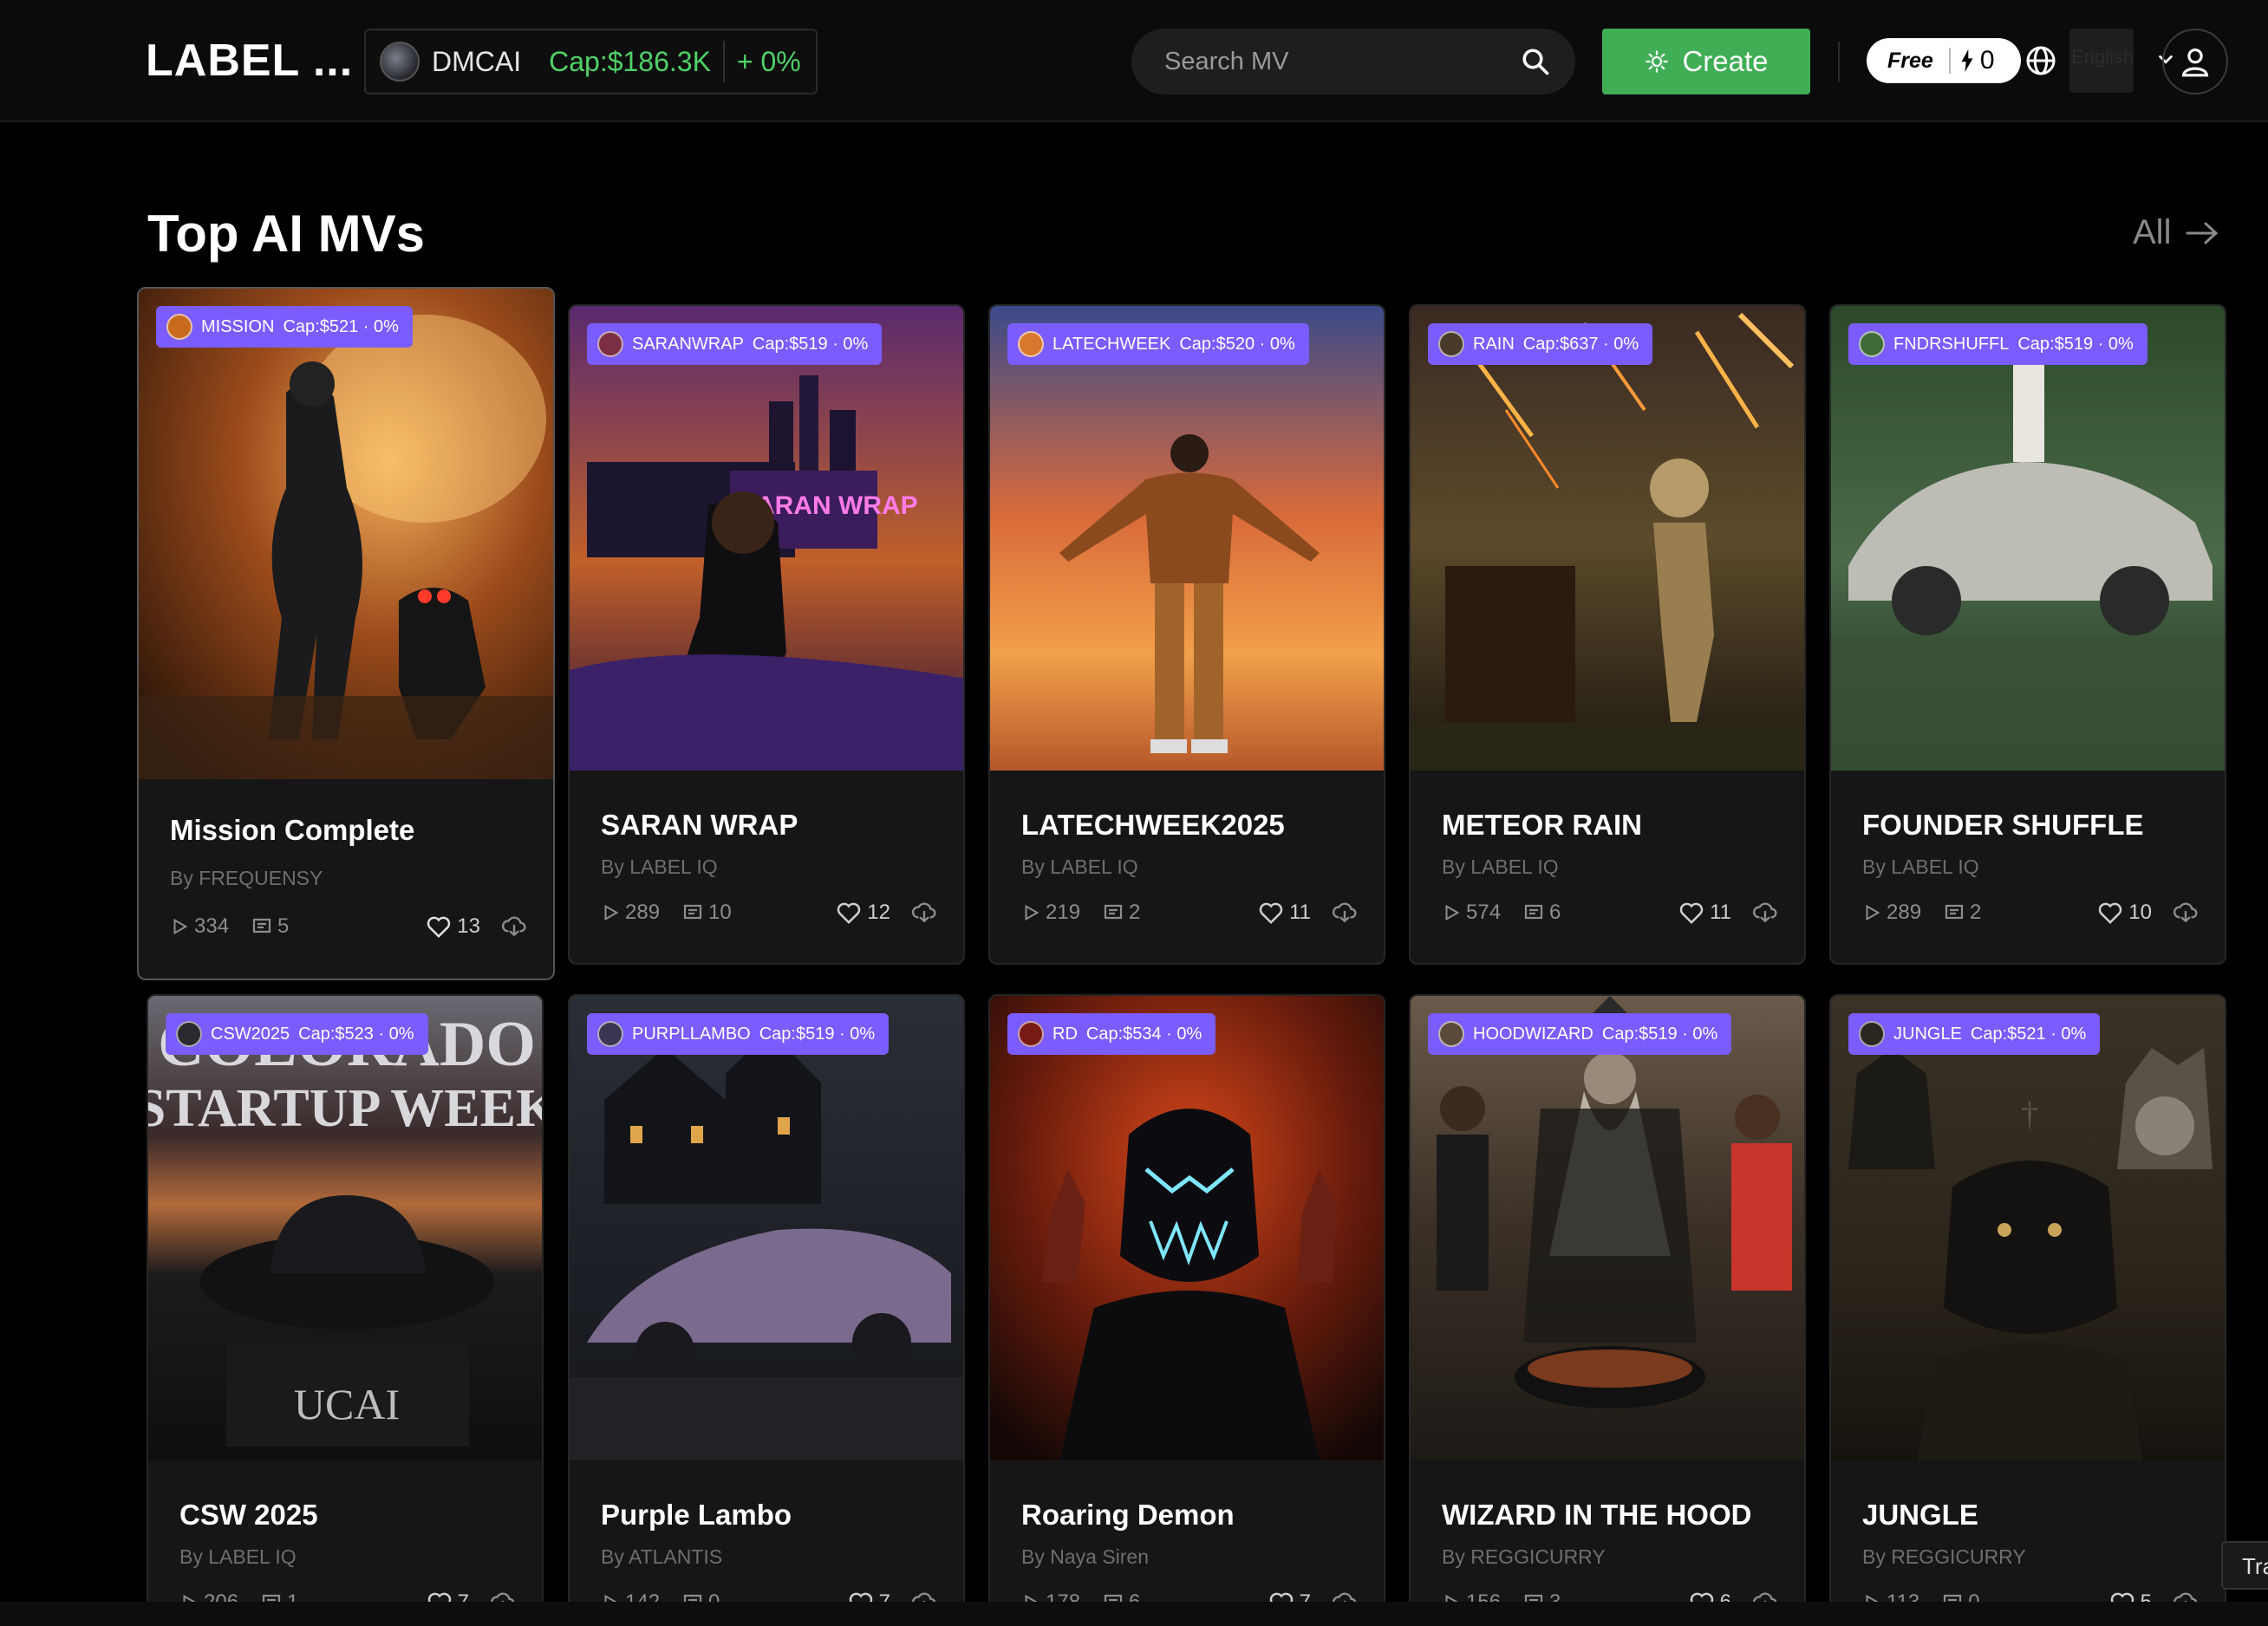 This screenshot has width=2268, height=1626. I want to click on mv-author: By ATLANTIS, so click(661, 1557).